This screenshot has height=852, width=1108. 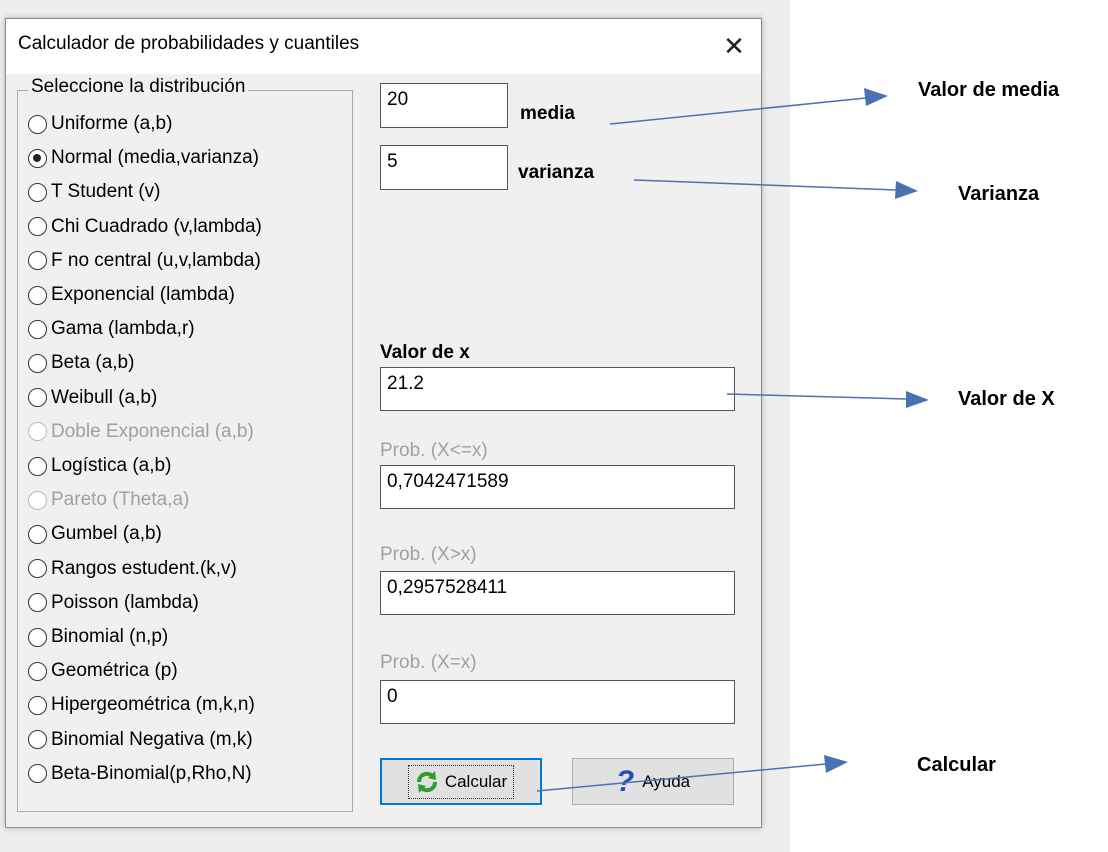 What do you see at coordinates (775, 189) in the screenshot?
I see `arrow-varianza` at bounding box center [775, 189].